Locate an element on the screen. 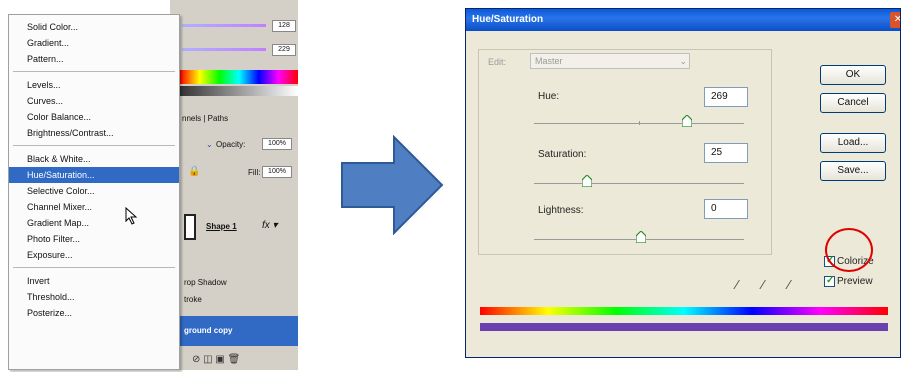 This screenshot has height=372, width=901. fx-icon: fx ▾ is located at coordinates (270, 225).